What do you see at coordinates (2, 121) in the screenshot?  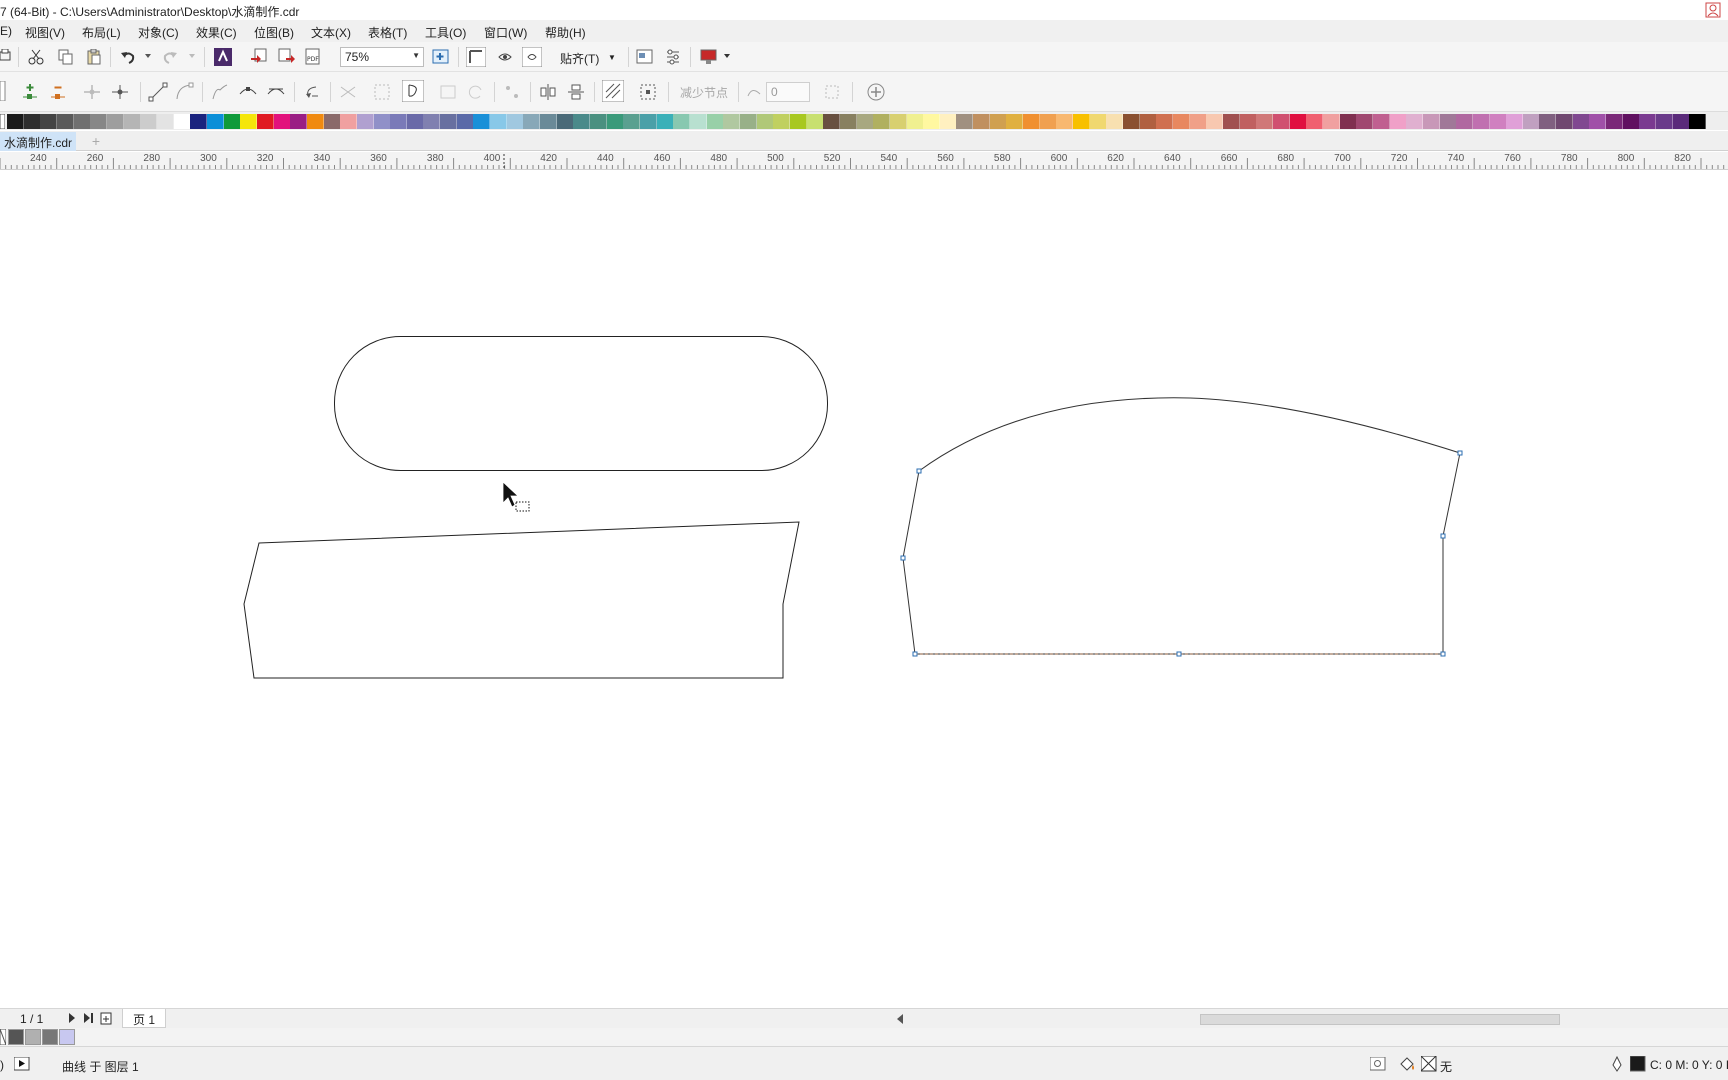 I see `no-fill-swatch` at bounding box center [2, 121].